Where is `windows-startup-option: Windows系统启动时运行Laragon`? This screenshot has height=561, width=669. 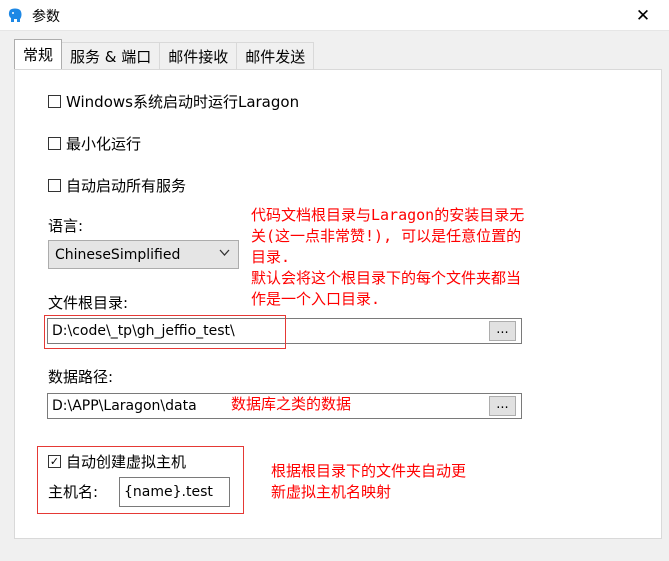
windows-startup-option: Windows系统启动时运行Laragon is located at coordinates (173, 101).